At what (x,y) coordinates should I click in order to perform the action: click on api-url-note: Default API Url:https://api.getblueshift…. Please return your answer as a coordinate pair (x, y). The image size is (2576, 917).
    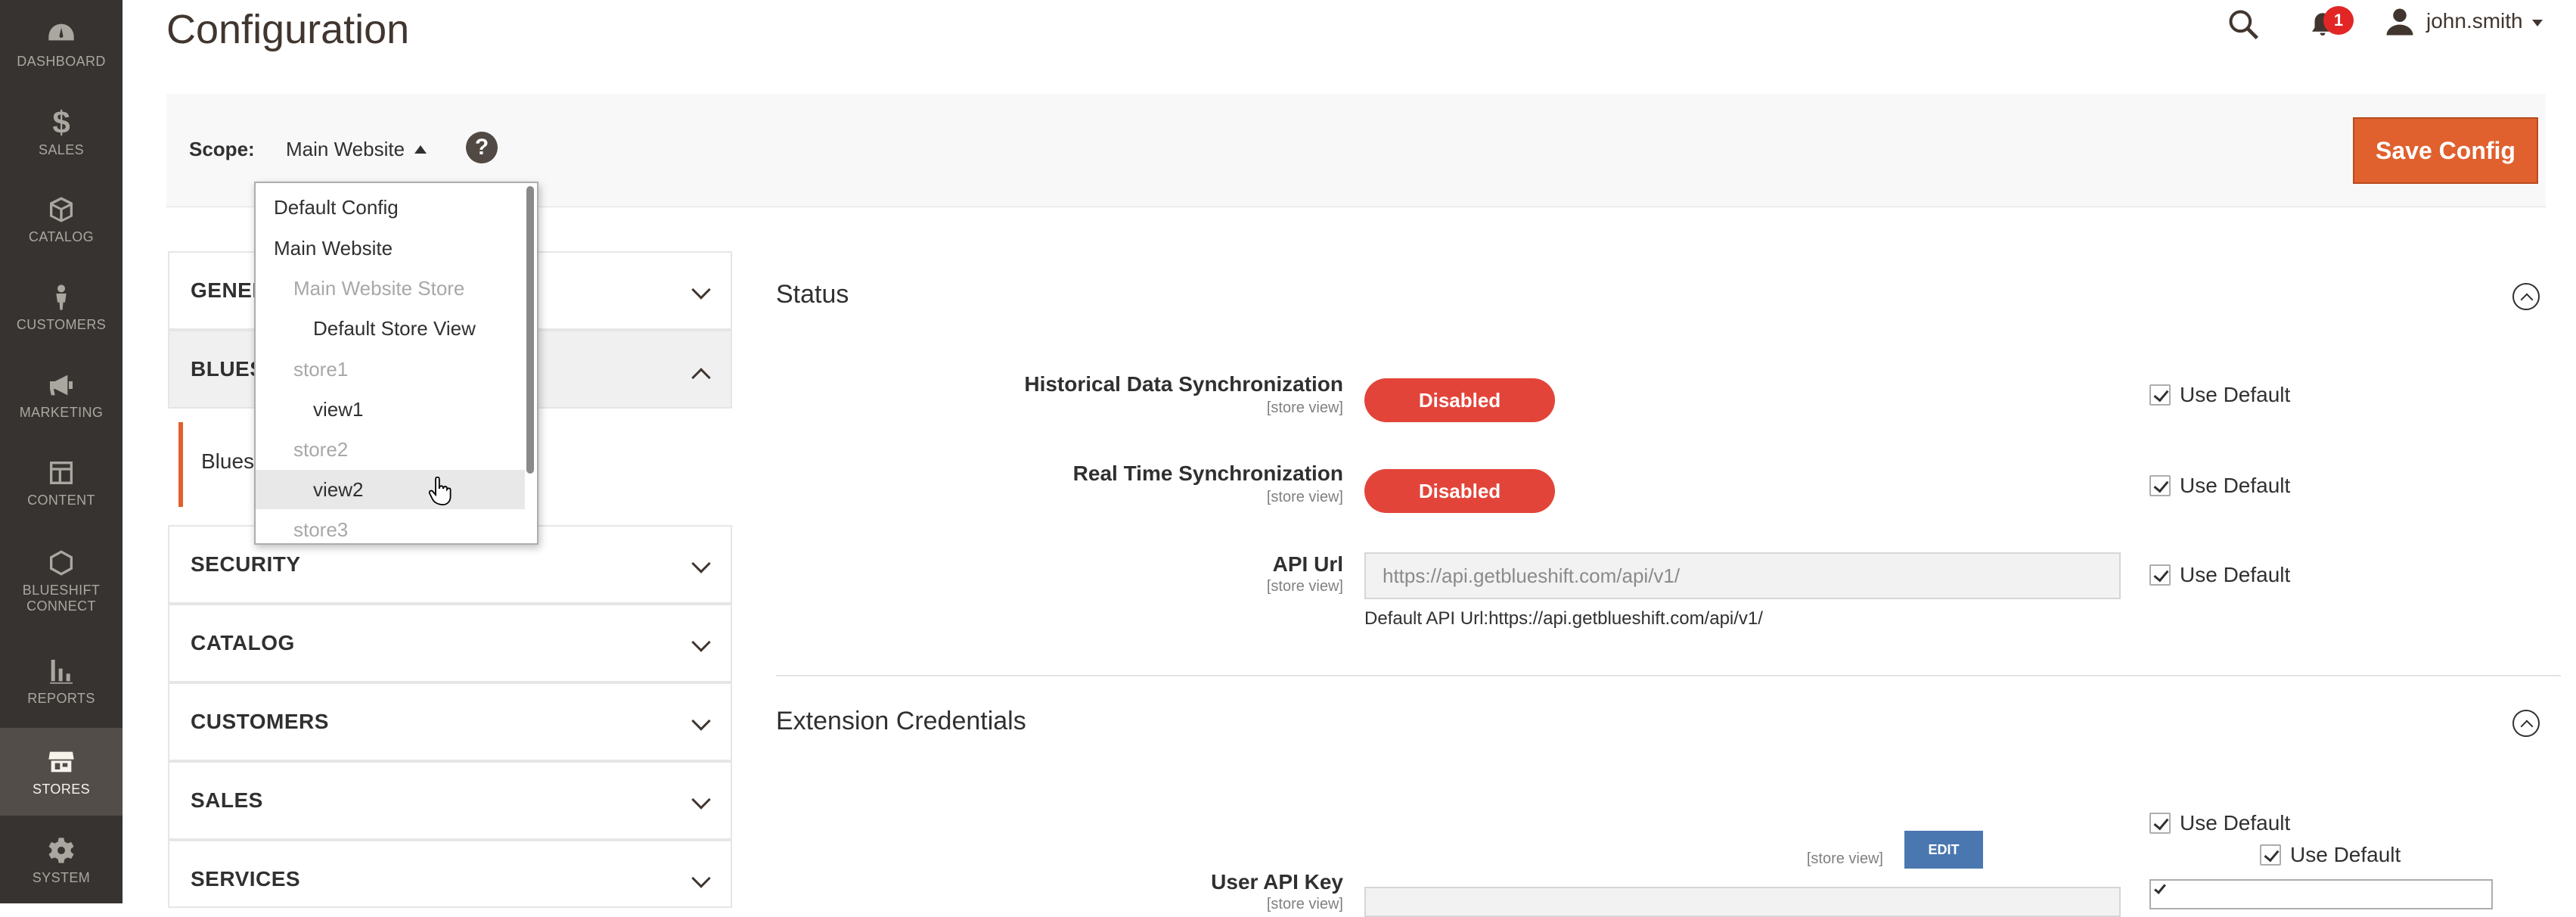
    Looking at the image, I should click on (1563, 618).